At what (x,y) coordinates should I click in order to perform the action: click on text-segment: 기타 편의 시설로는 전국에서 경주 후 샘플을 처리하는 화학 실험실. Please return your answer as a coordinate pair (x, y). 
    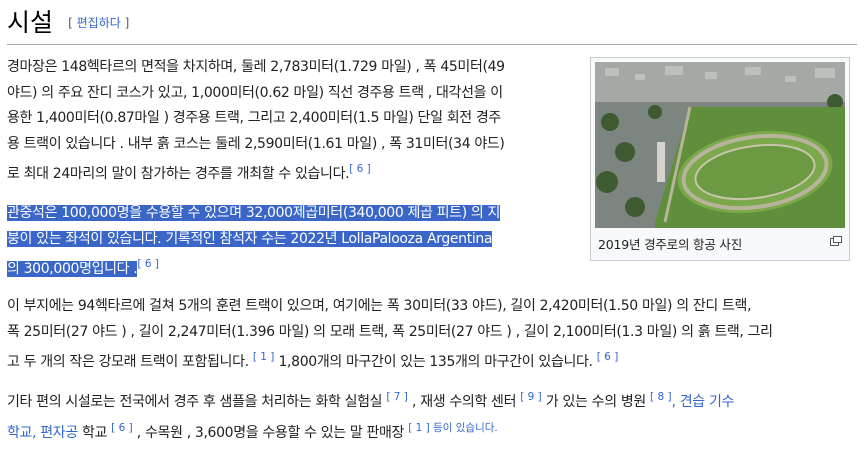
    Looking at the image, I should click on (195, 402).